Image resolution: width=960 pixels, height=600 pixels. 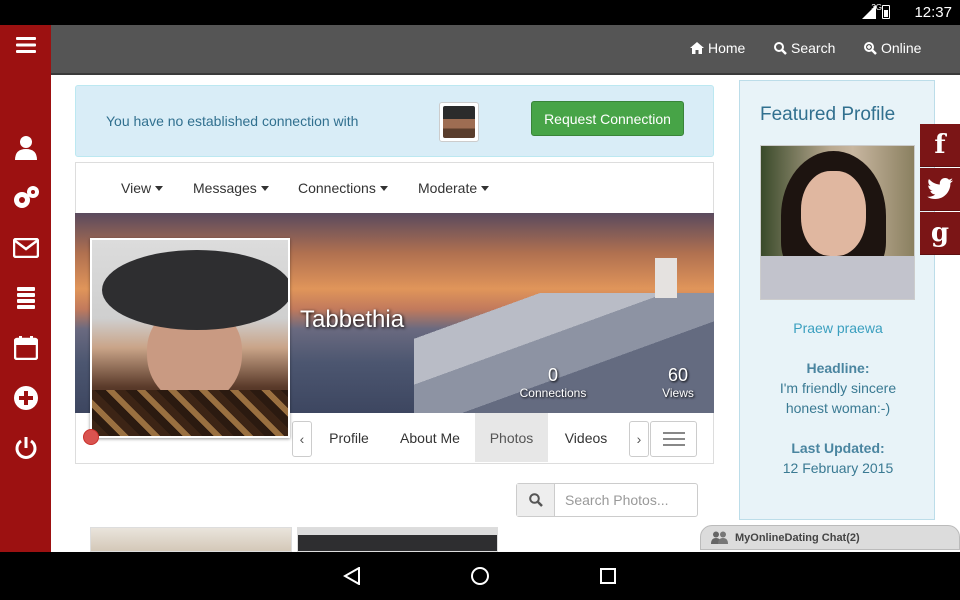 I want to click on list-icon, so click(x=25, y=298).